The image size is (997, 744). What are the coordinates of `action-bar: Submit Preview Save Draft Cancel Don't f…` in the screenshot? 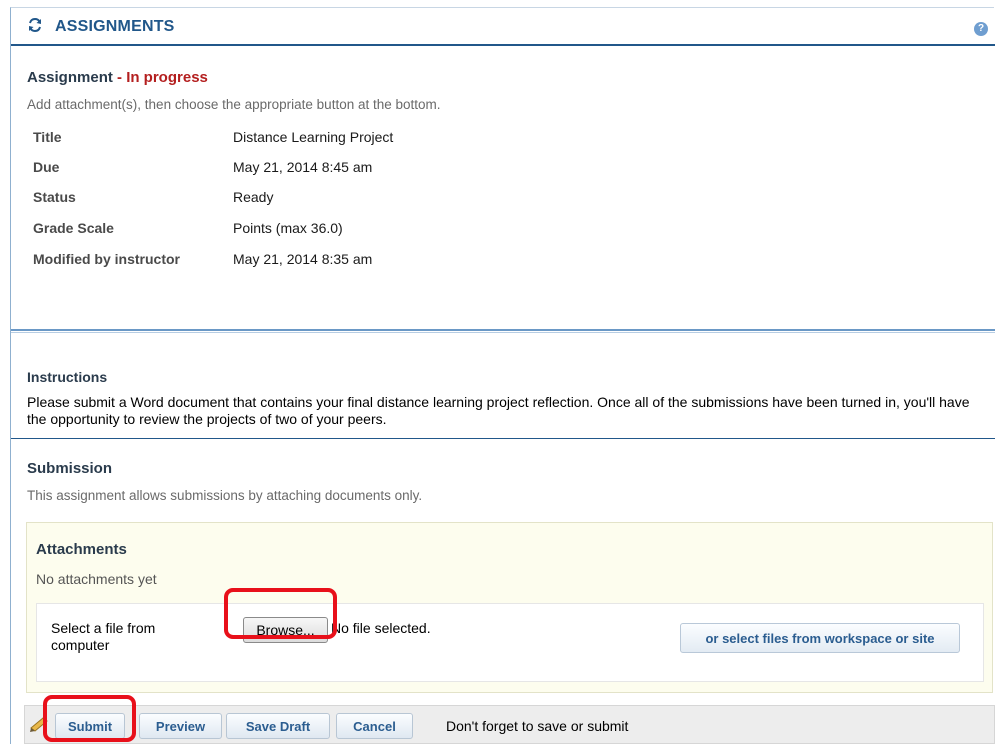 It's located at (509, 724).